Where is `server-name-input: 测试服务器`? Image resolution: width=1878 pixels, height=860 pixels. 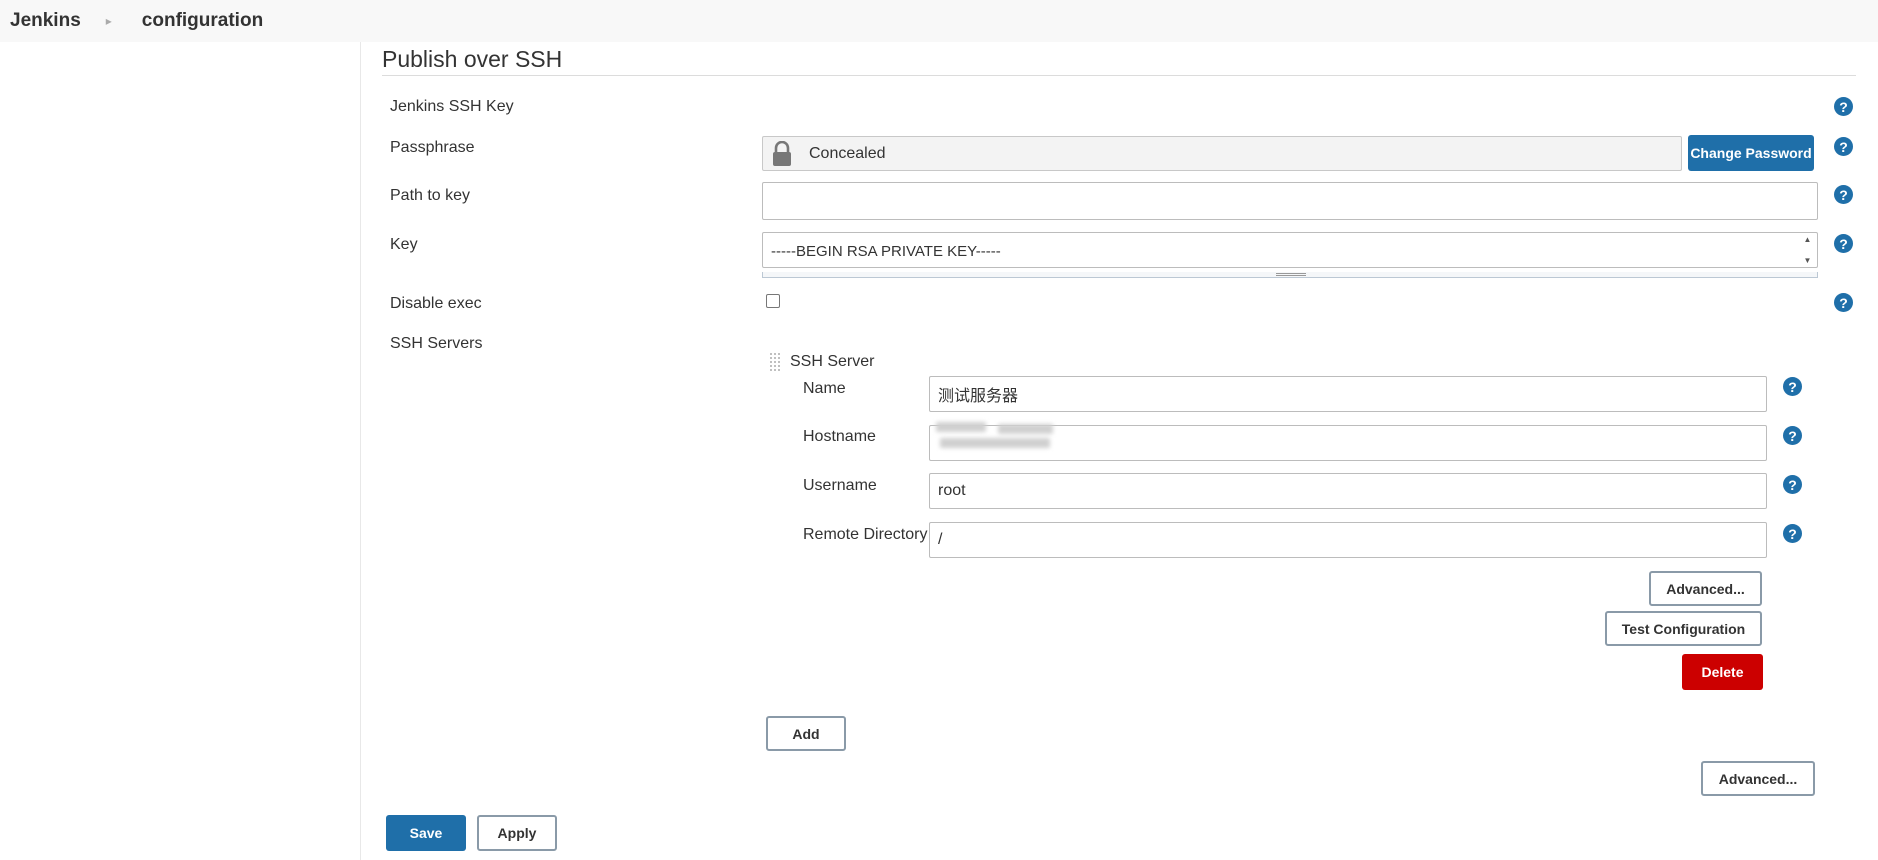 server-name-input: 测试服务器 is located at coordinates (1348, 394).